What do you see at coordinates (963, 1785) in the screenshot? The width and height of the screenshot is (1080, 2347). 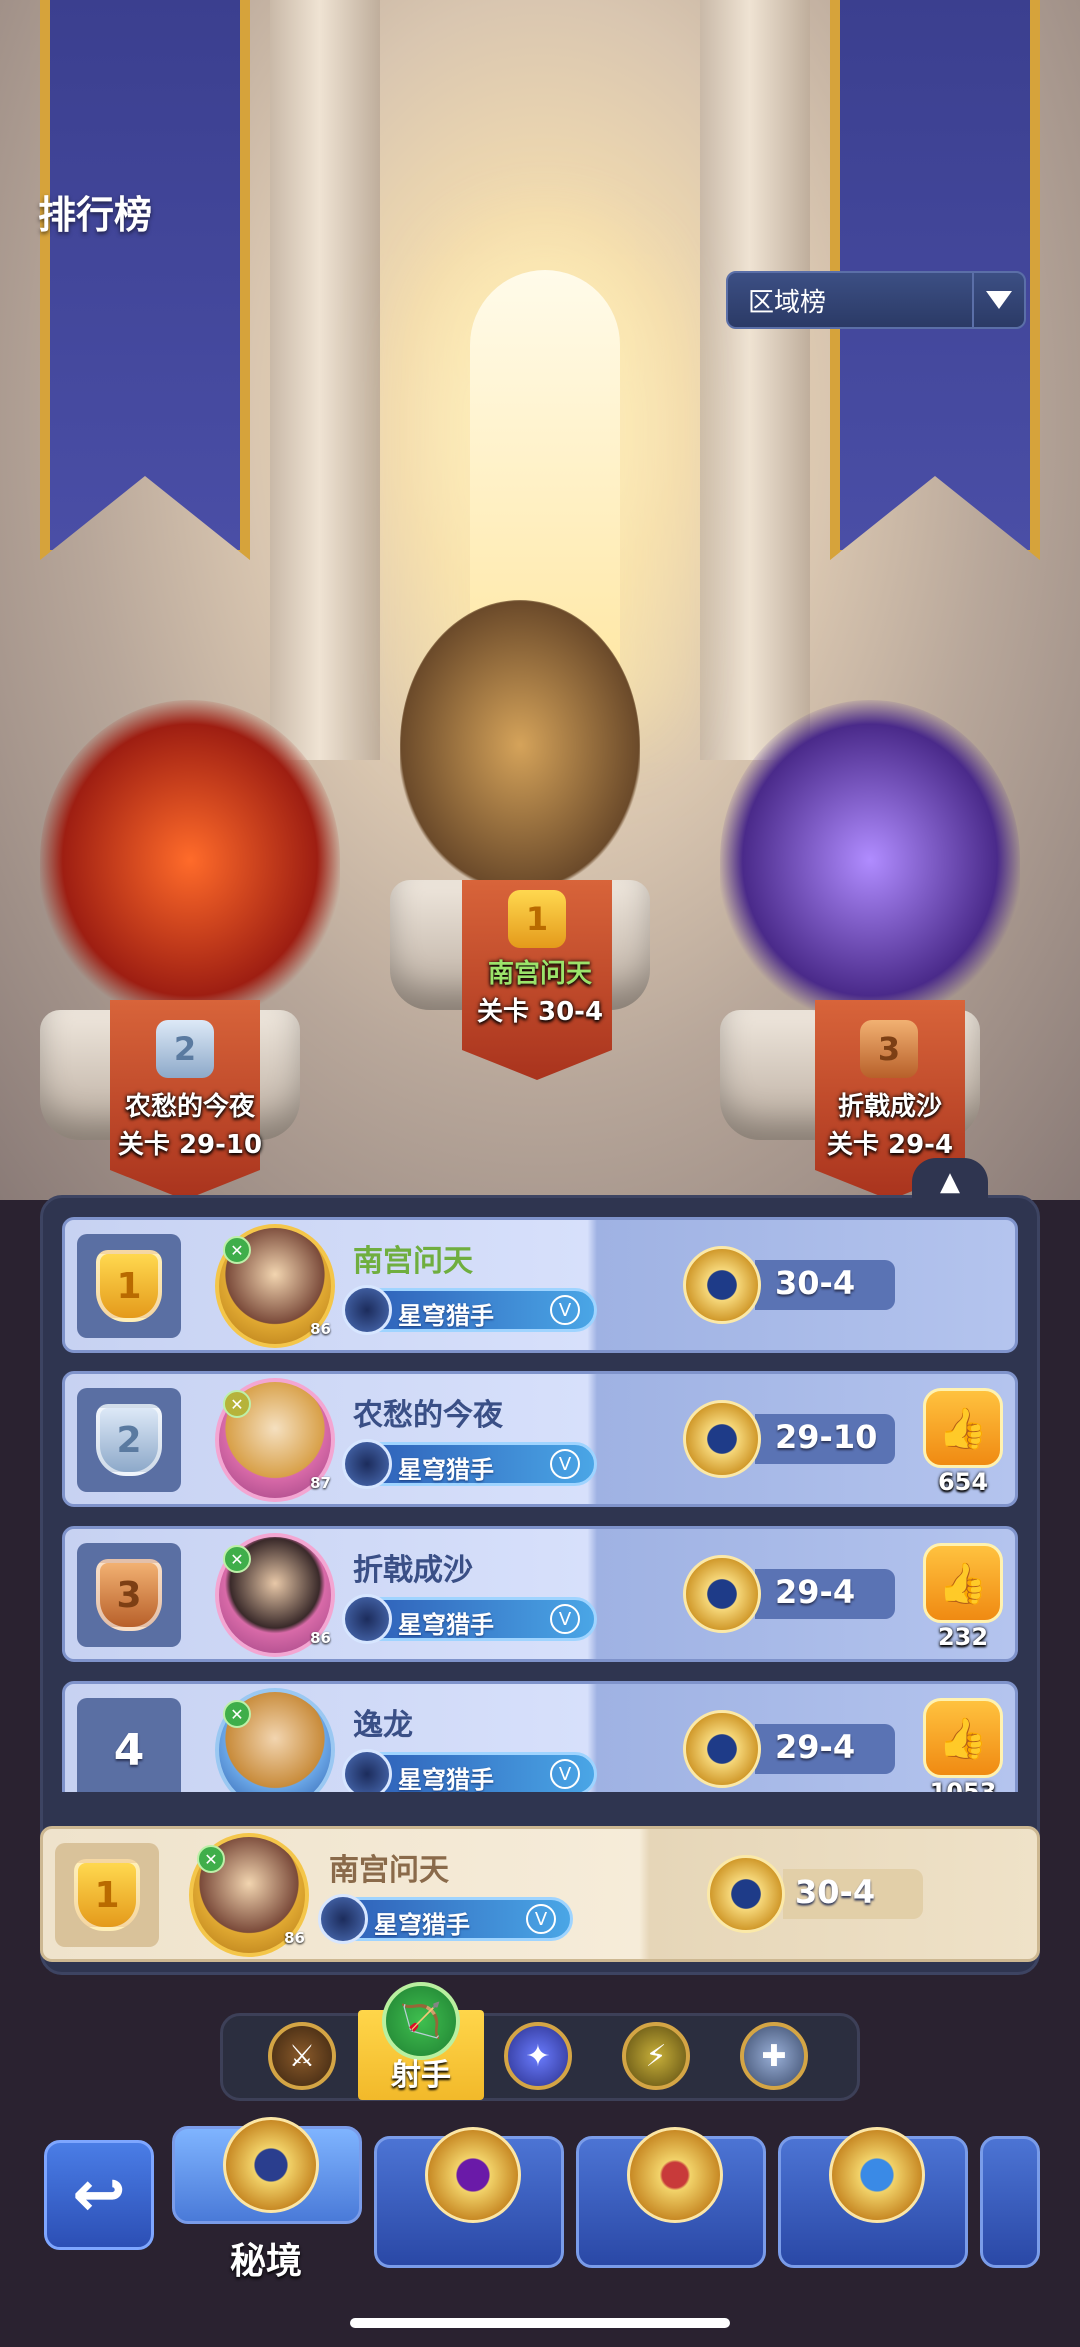 I see `like-count: 1053` at bounding box center [963, 1785].